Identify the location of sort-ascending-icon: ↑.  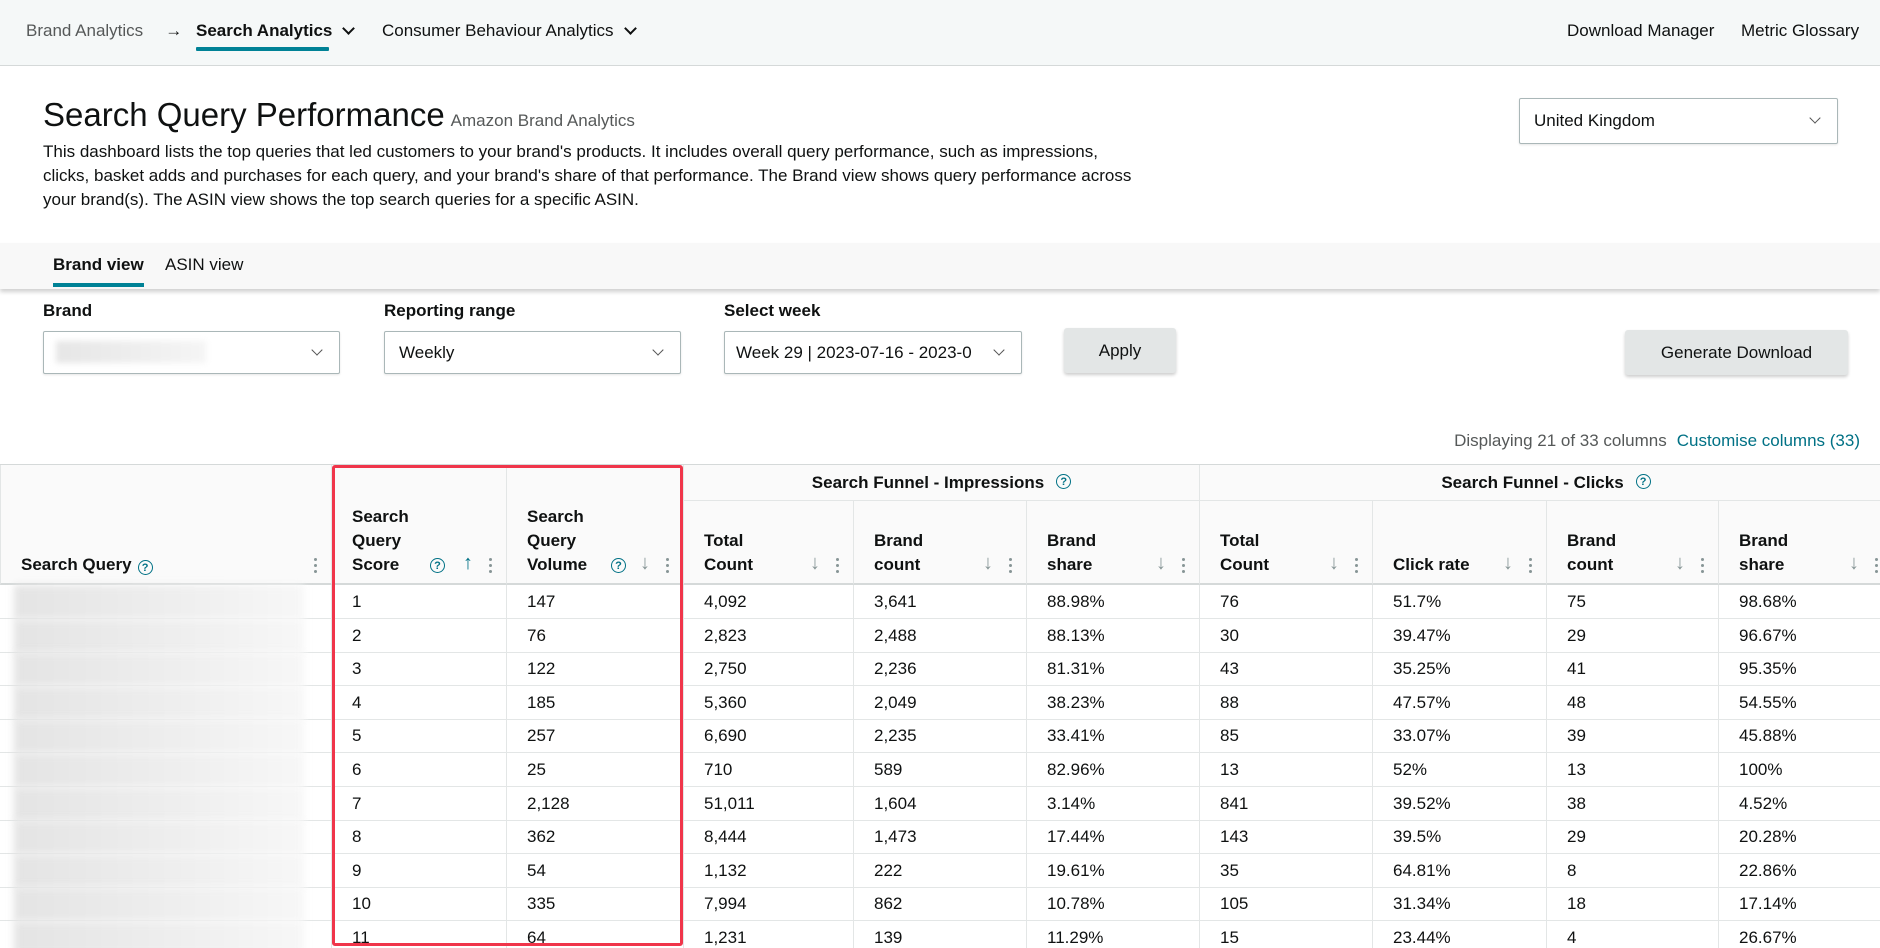
(468, 563).